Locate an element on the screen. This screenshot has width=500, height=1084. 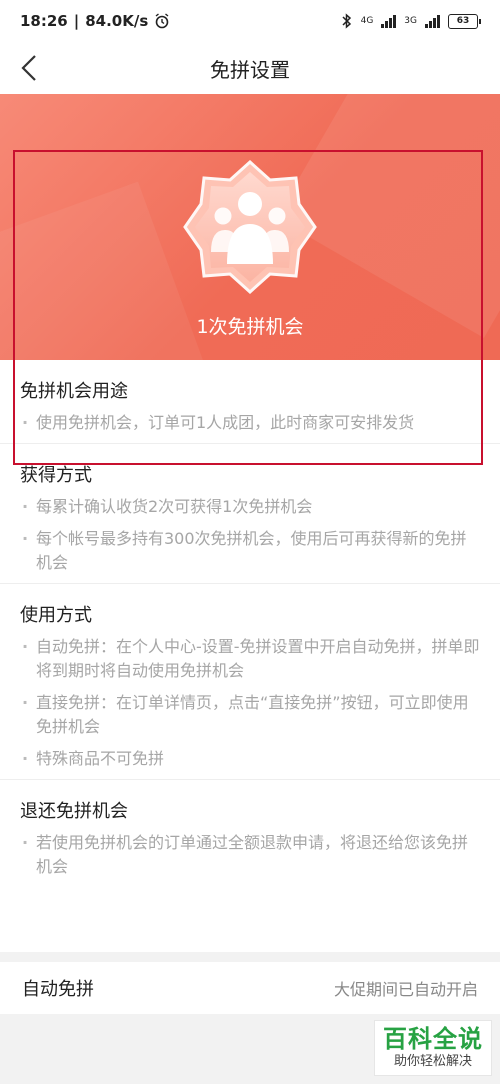
group-badge-icon is located at coordinates (250, 227).